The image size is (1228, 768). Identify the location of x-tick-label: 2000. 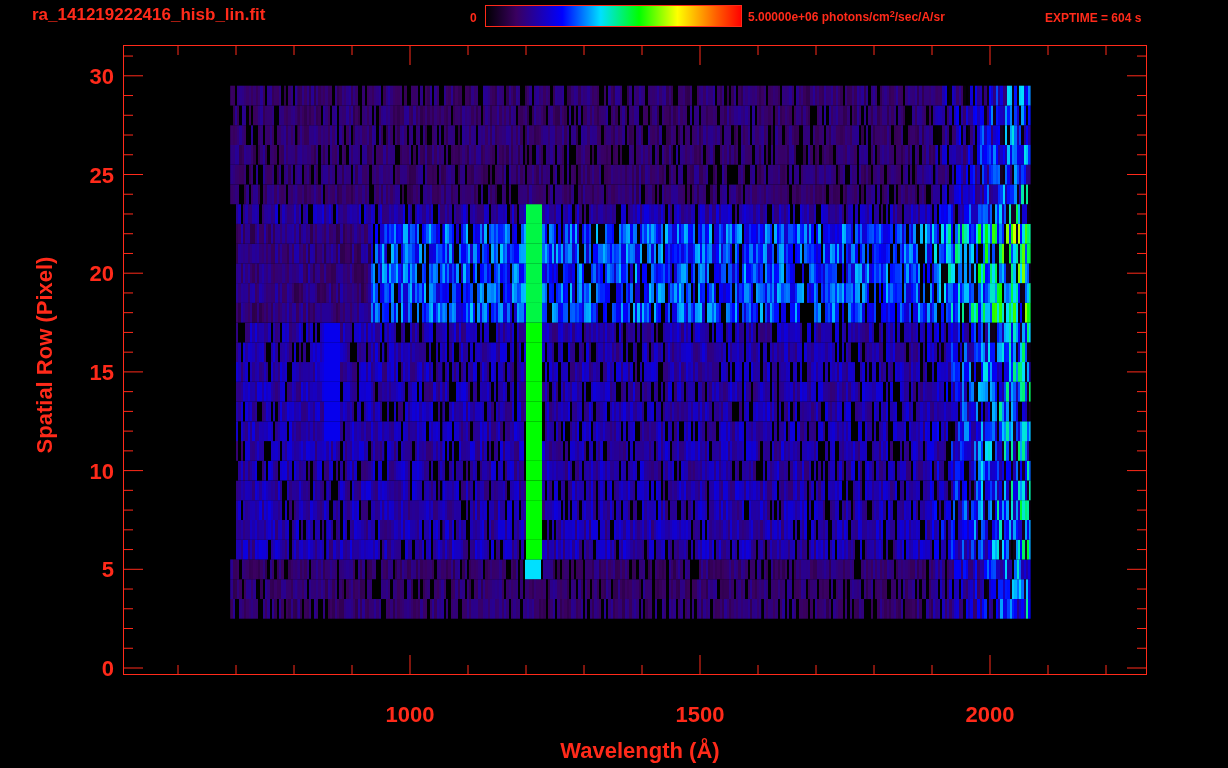
(990, 714).